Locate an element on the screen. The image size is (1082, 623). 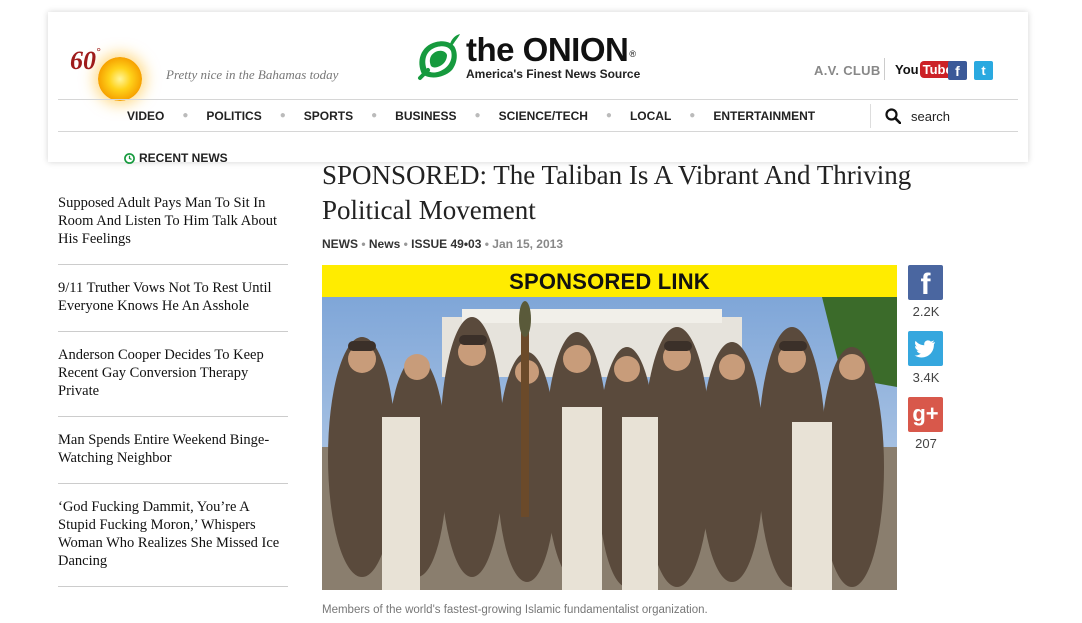
logo-wordmark: the ONION® is located at coordinates (551, 49).